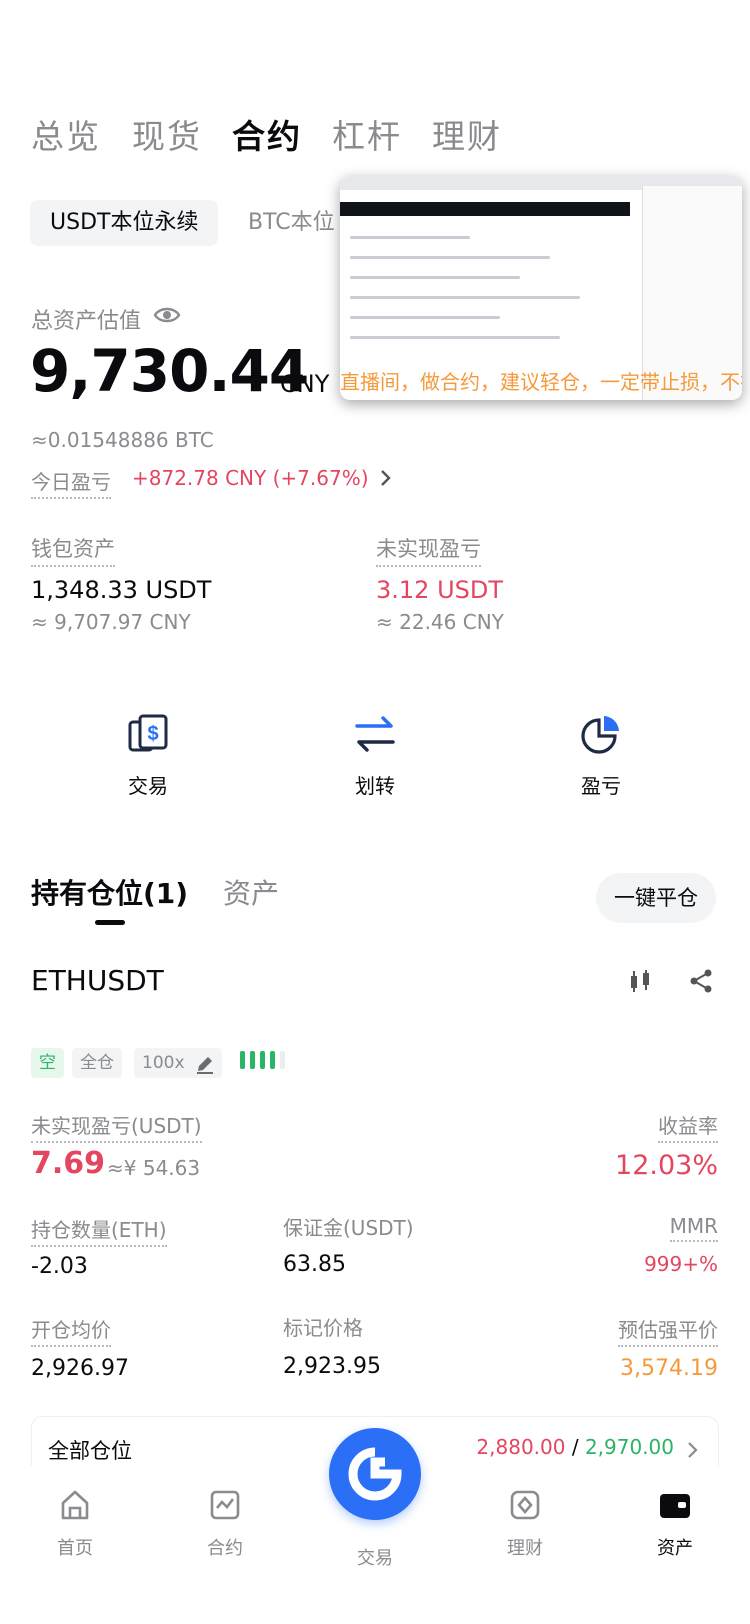  What do you see at coordinates (440, 622) in the screenshot?
I see `unrealized-pnl-cny: ≈ 22.46 CNY` at bounding box center [440, 622].